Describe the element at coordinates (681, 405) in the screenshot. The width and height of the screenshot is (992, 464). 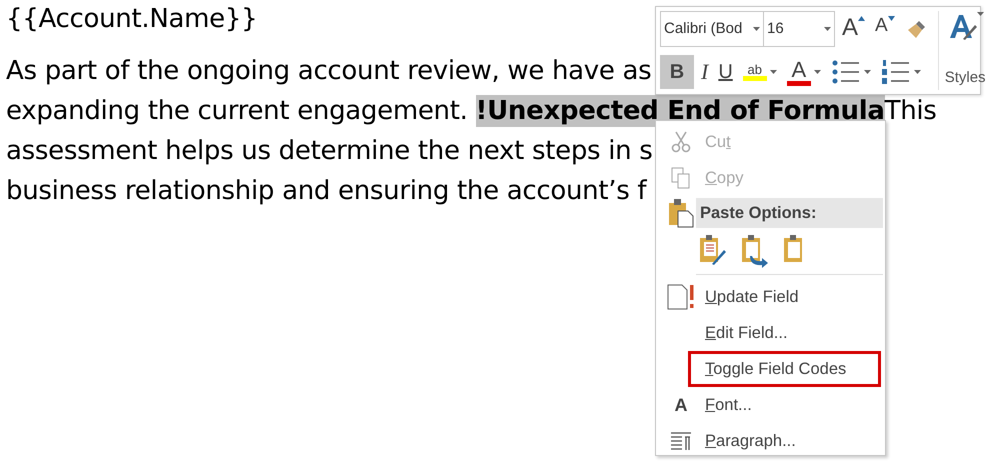
I see `font-icon: A` at that location.